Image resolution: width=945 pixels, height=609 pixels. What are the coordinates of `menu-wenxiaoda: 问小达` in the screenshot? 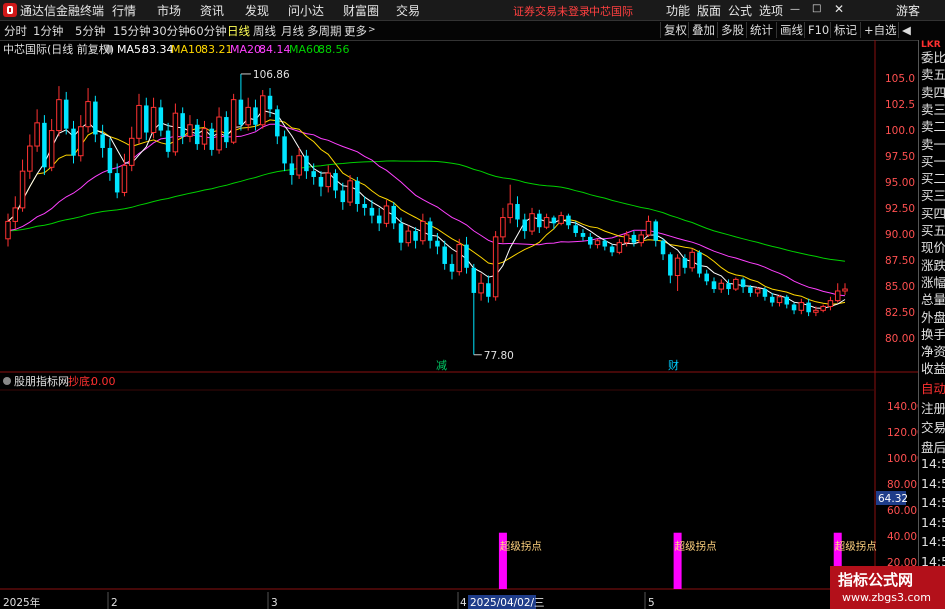 It's located at (306, 10).